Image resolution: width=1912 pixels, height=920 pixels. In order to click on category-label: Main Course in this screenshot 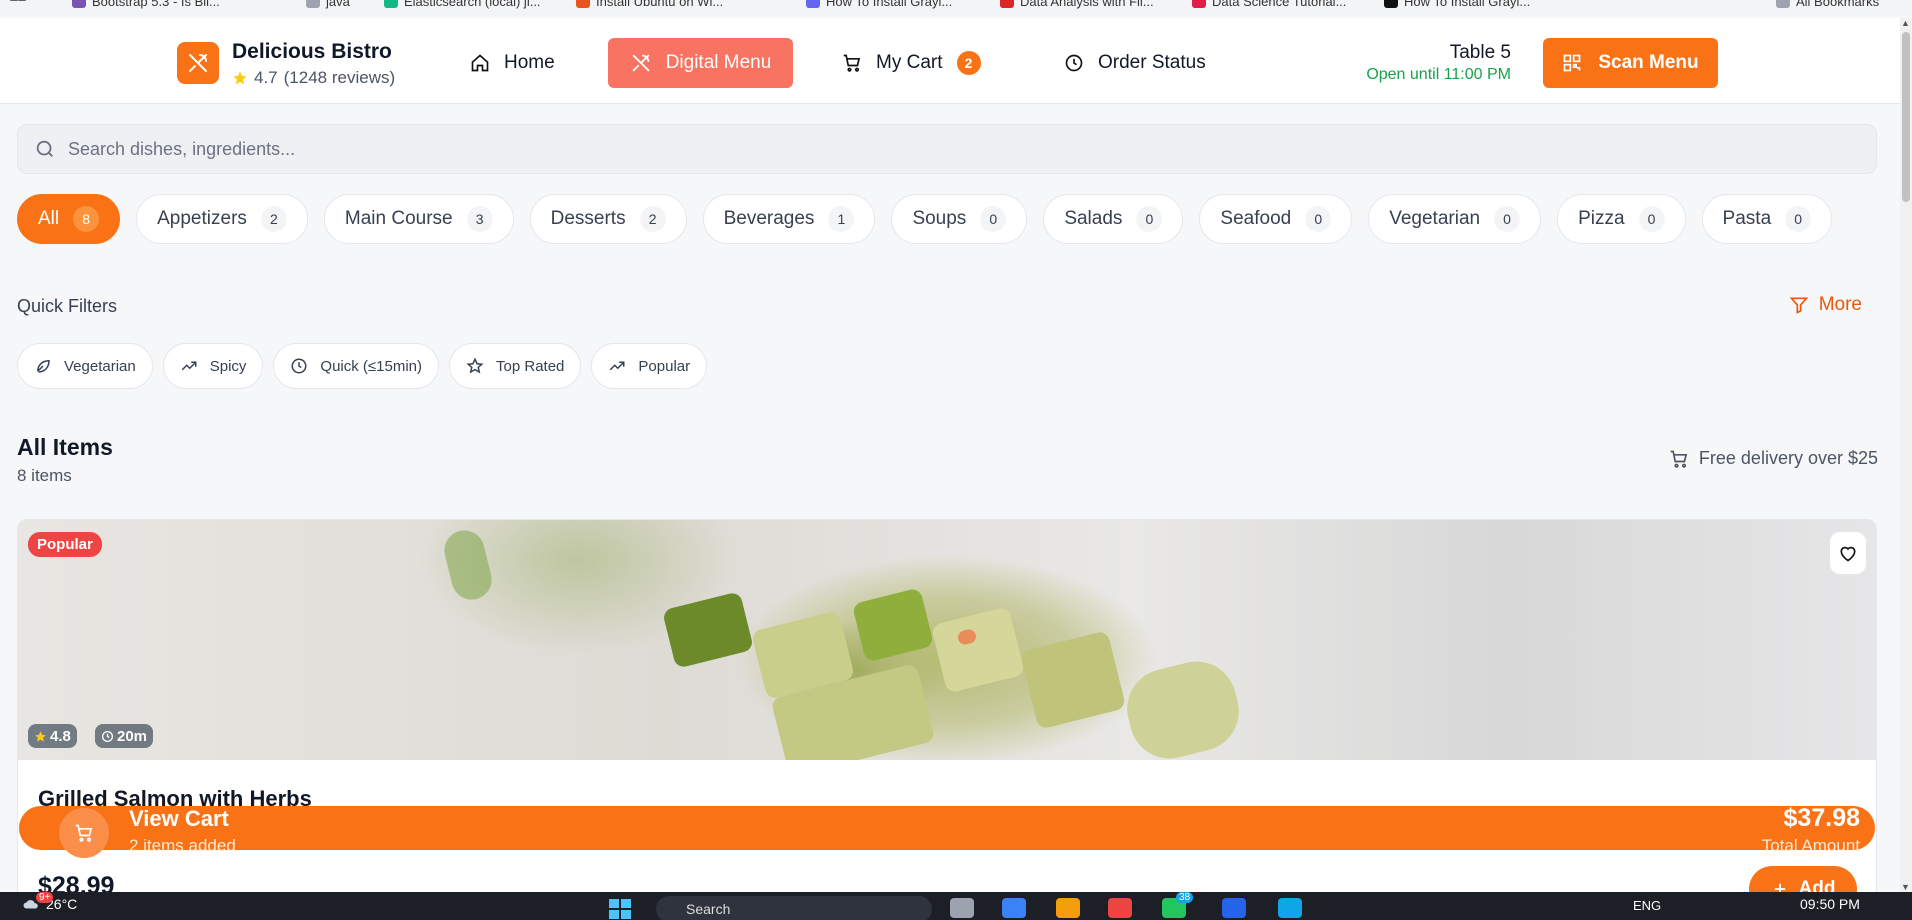, I will do `click(398, 218)`.